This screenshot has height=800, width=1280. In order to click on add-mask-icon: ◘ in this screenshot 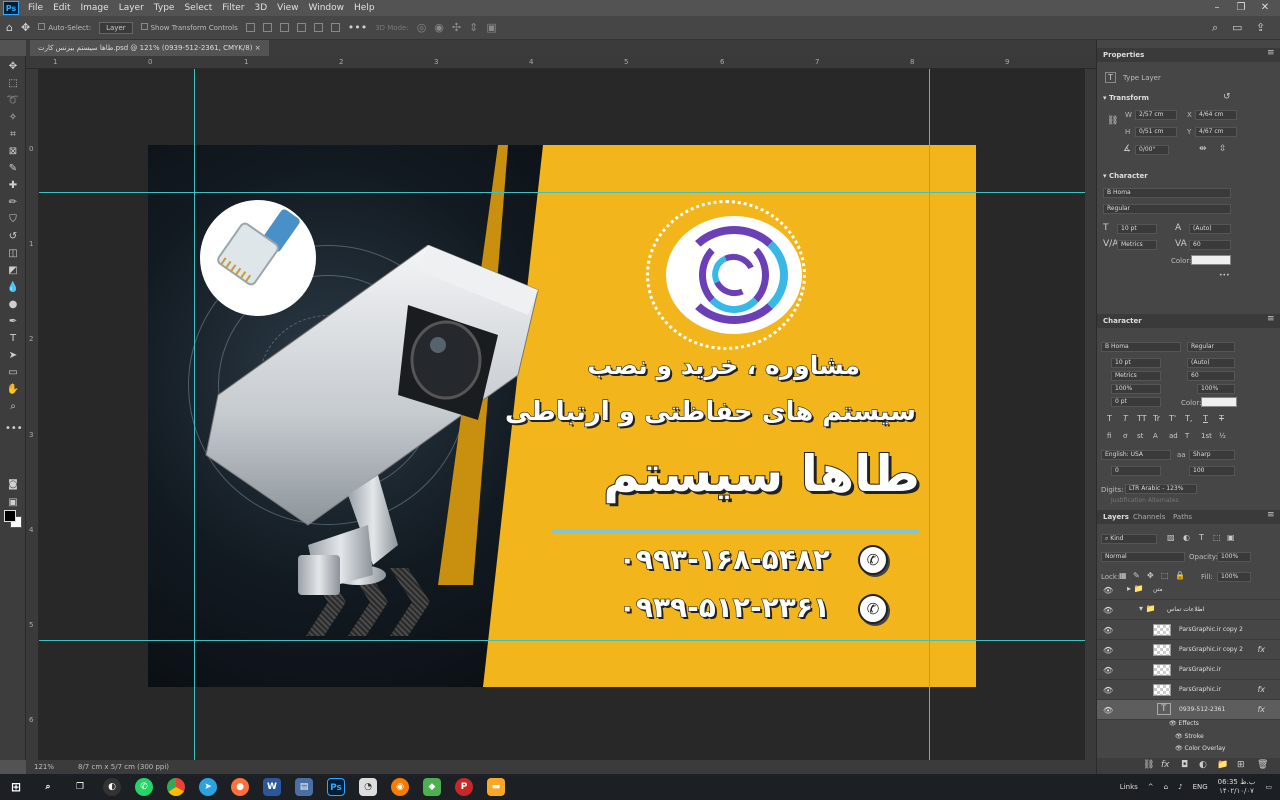, I will do `click(1184, 765)`.